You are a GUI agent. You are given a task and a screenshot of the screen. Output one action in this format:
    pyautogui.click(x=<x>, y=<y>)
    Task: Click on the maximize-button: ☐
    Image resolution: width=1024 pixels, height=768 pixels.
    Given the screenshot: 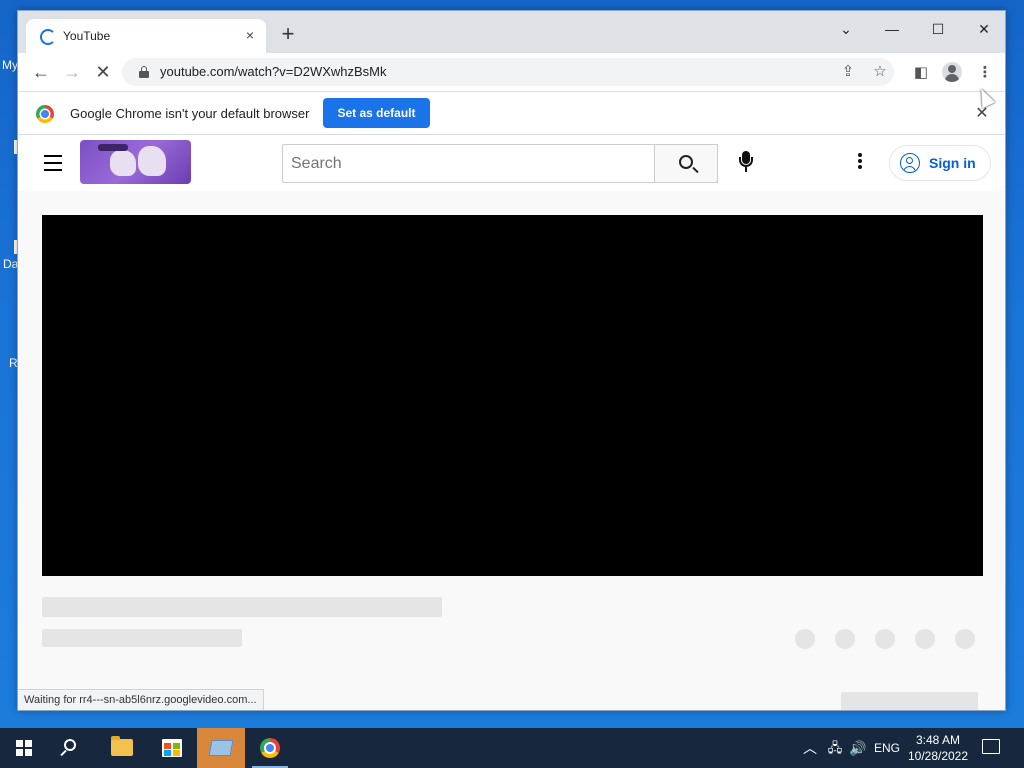 What is the action you would take?
    pyautogui.click(x=938, y=29)
    